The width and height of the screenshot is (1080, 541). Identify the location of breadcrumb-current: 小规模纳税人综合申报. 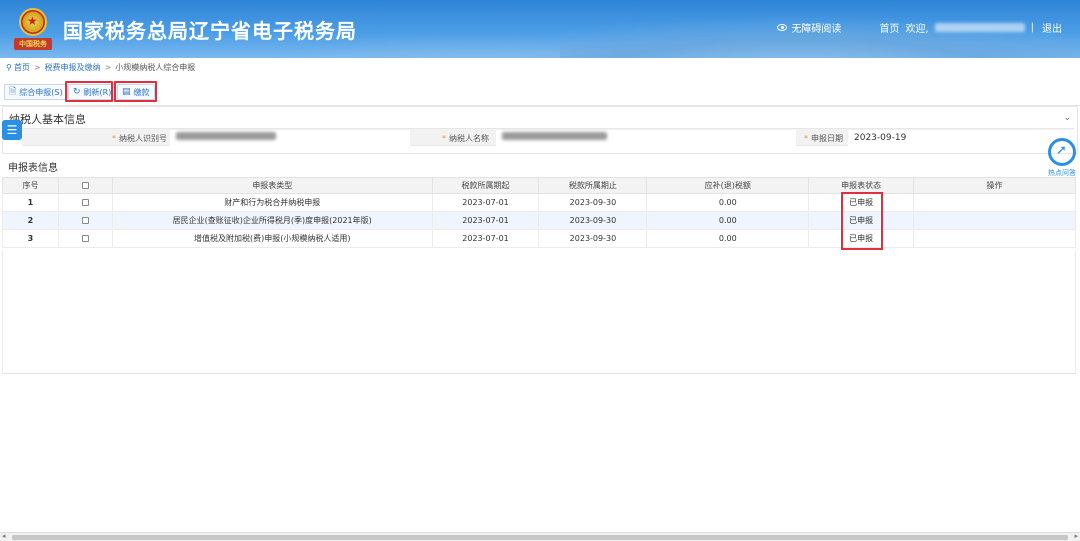
(155, 67).